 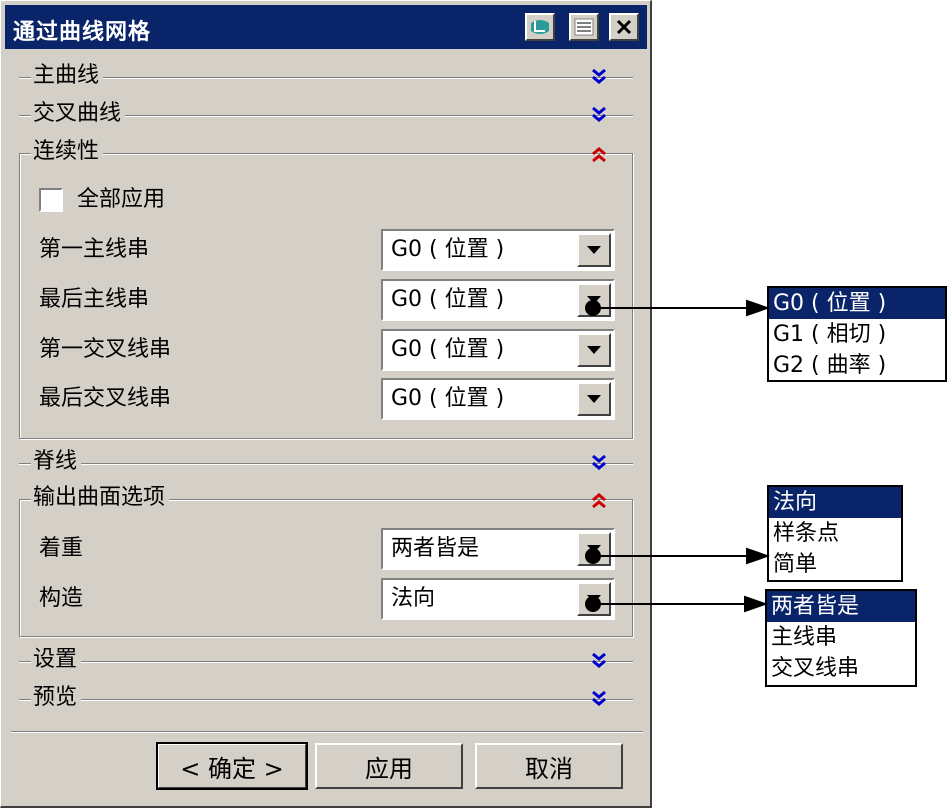 What do you see at coordinates (835, 564) in the screenshot?
I see `list-item: 简单` at bounding box center [835, 564].